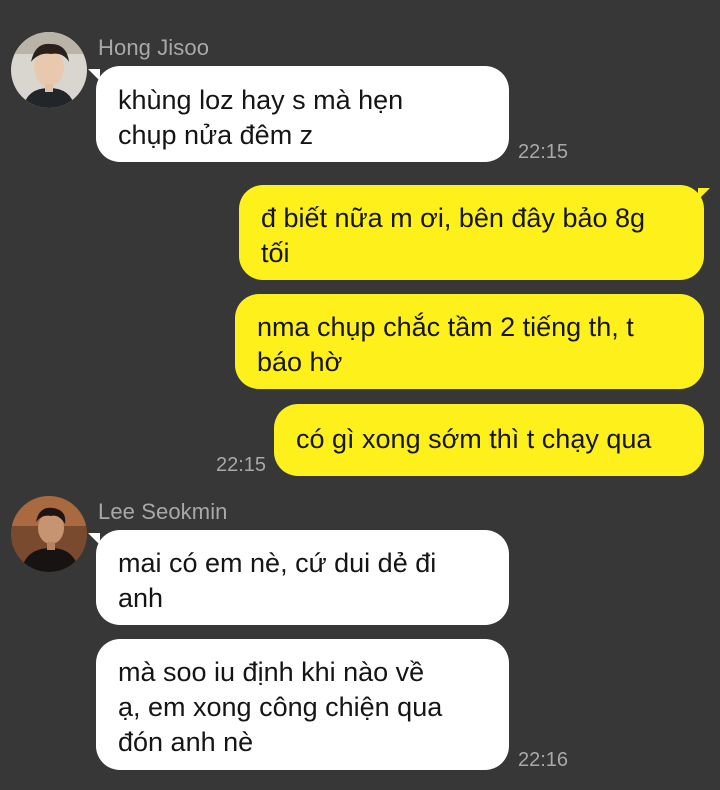  I want to click on avatar-hong-jisoo, so click(49, 70).